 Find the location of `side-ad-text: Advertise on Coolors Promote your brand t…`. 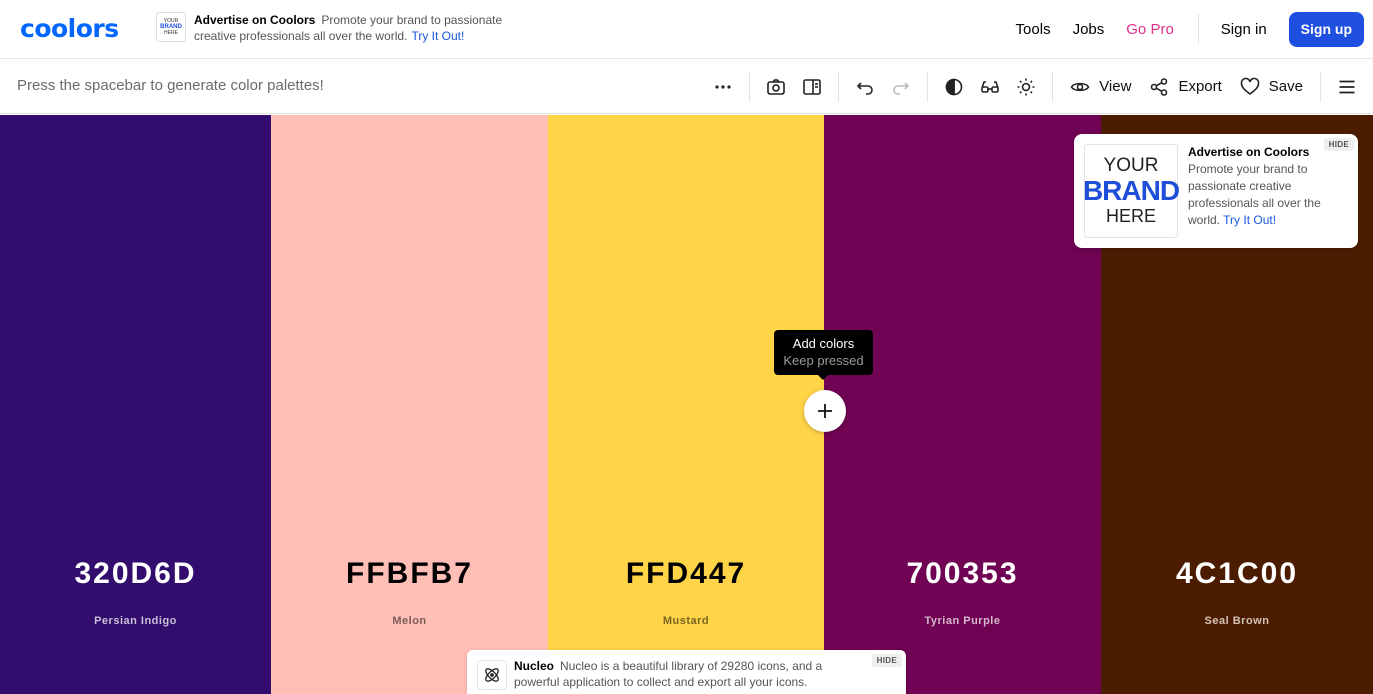

side-ad-text: Advertise on Coolors Promote your brand t… is located at coordinates (1268, 186).